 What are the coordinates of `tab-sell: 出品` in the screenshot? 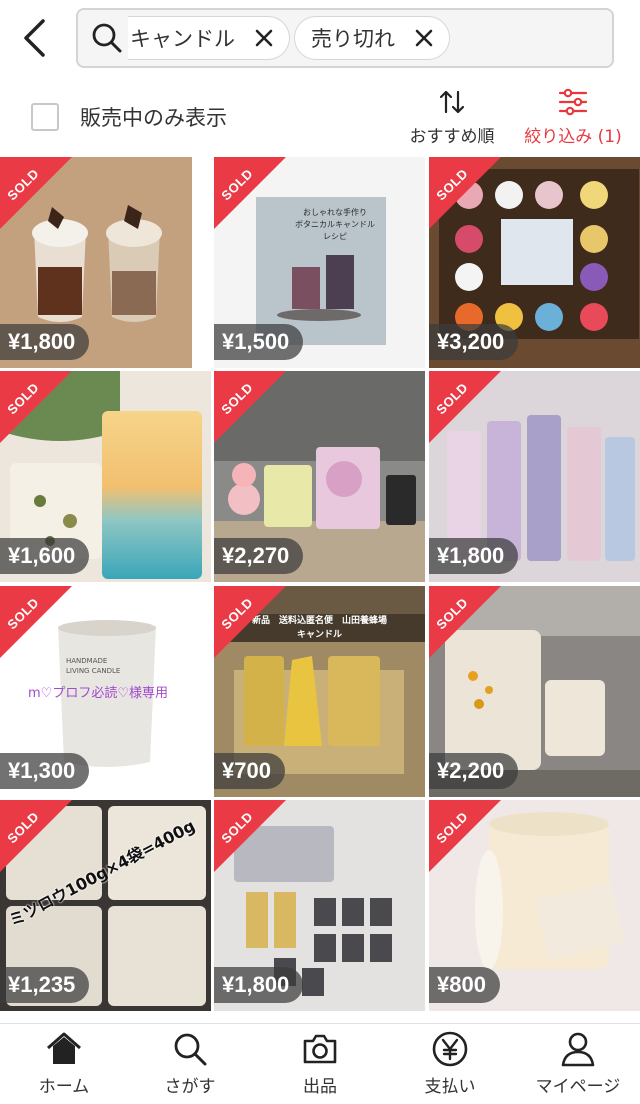 It's located at (320, 1066).